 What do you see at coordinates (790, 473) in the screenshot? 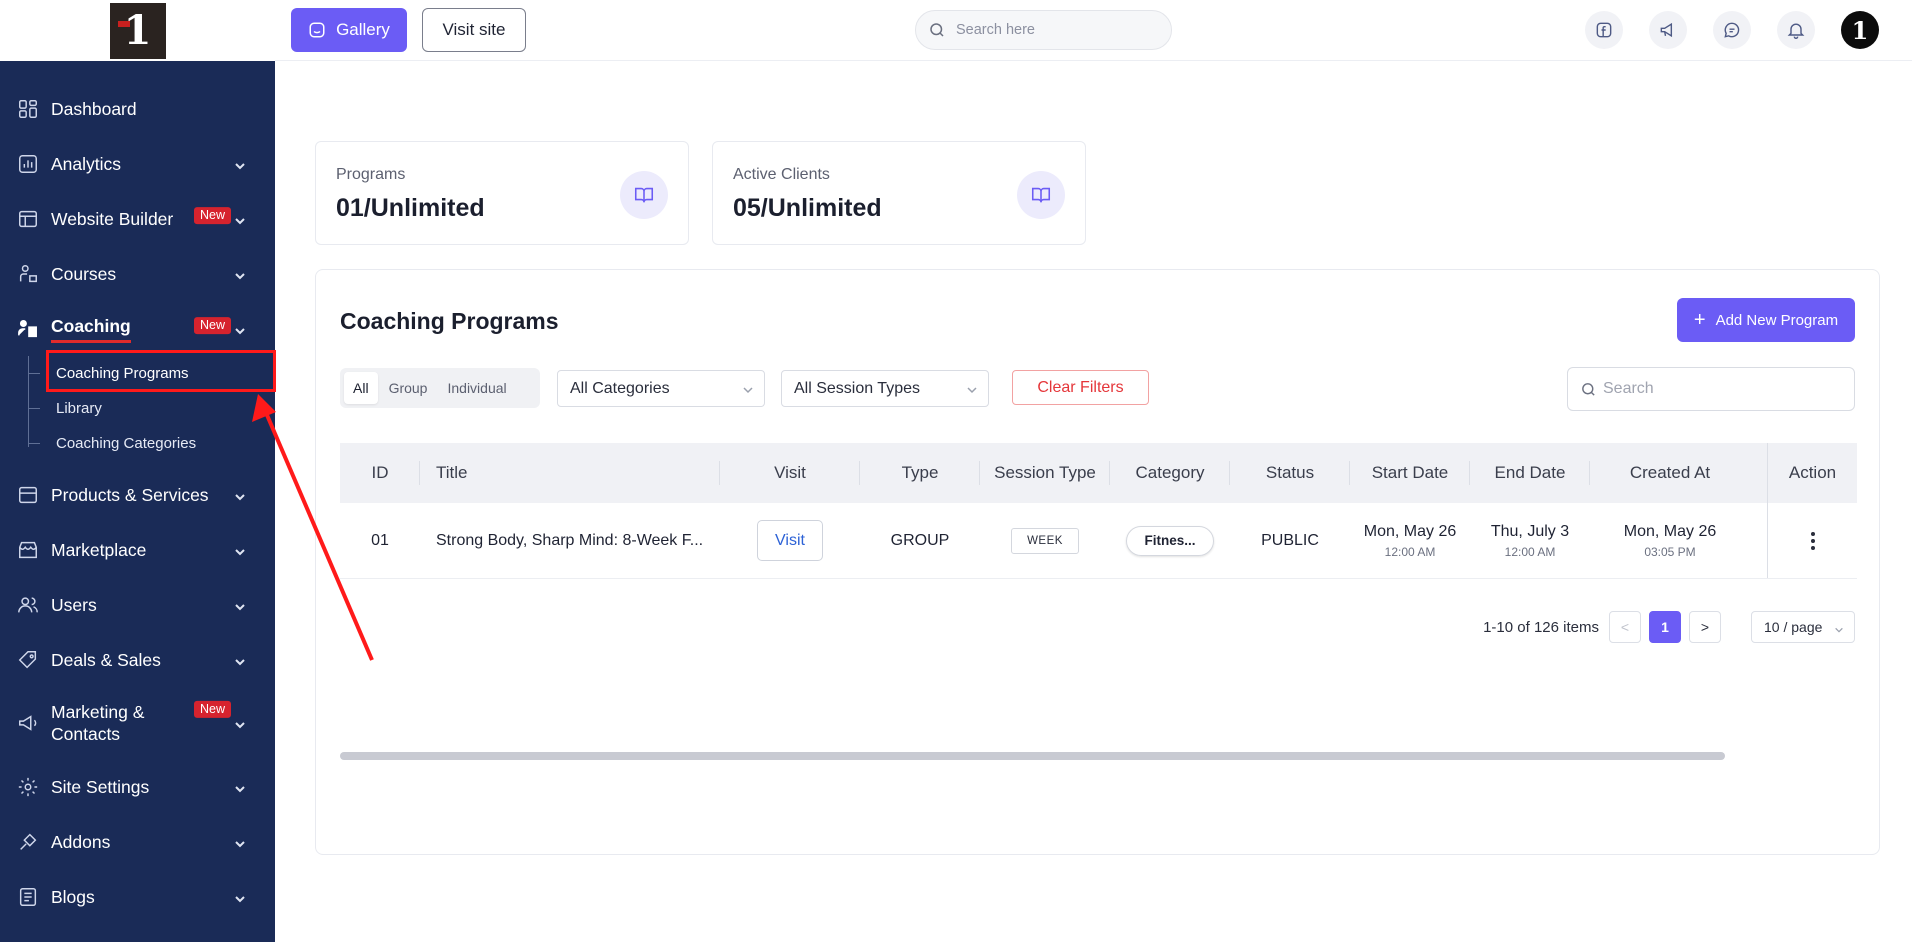
I see `column-header-visit: Visit` at bounding box center [790, 473].